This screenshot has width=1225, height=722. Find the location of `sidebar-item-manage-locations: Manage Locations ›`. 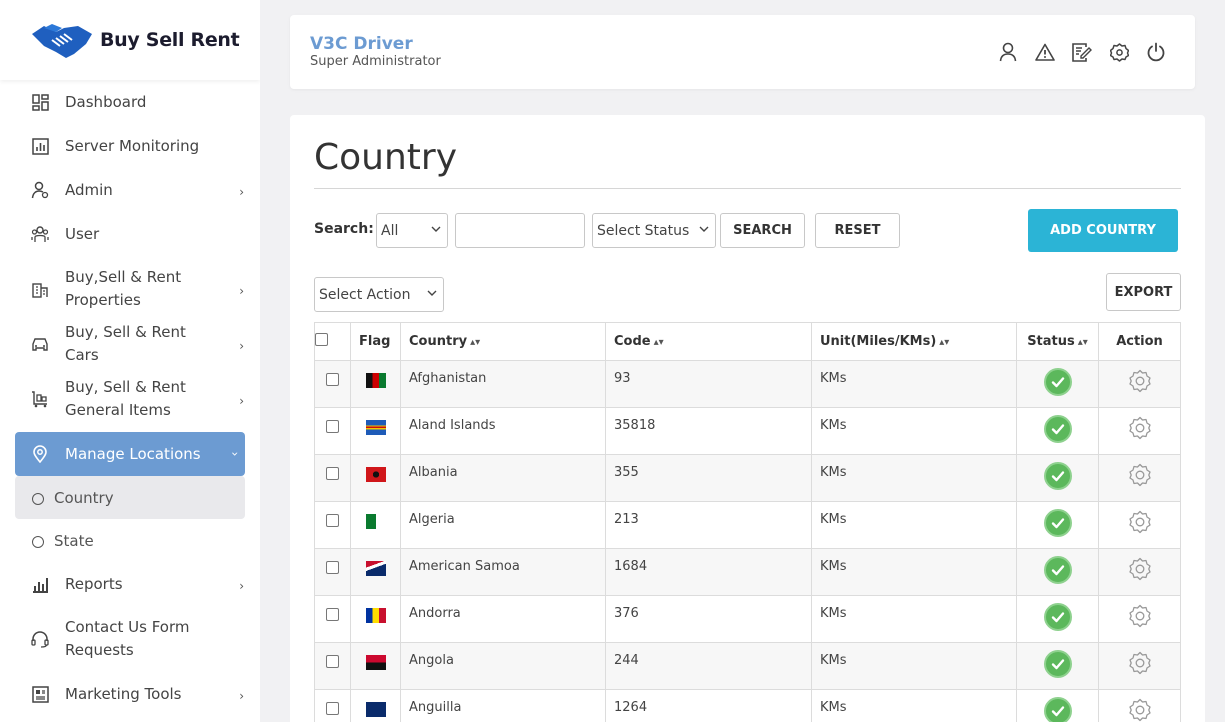

sidebar-item-manage-locations: Manage Locations › is located at coordinates (130, 454).